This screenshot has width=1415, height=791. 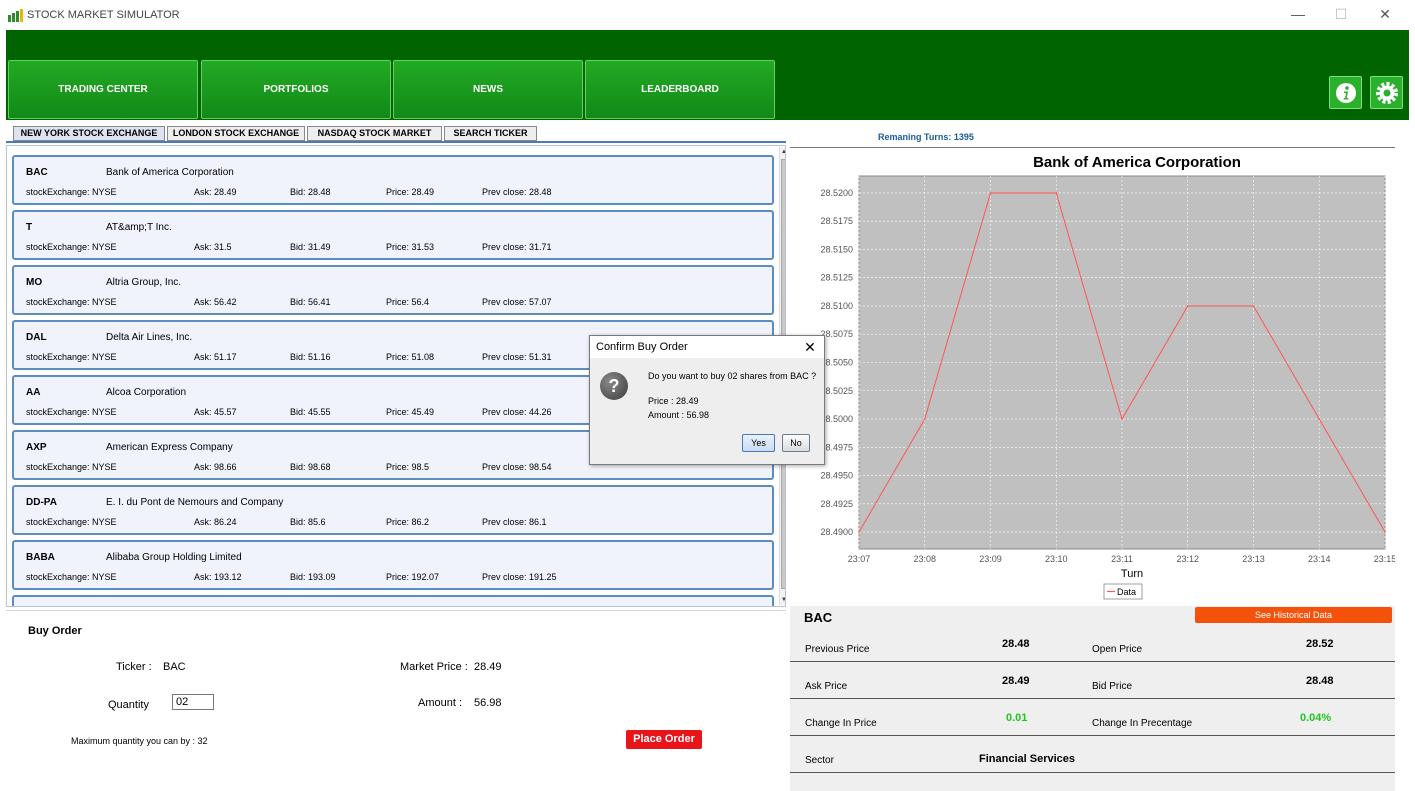 I want to click on stock-price: Price: 86.2, so click(x=408, y=522).